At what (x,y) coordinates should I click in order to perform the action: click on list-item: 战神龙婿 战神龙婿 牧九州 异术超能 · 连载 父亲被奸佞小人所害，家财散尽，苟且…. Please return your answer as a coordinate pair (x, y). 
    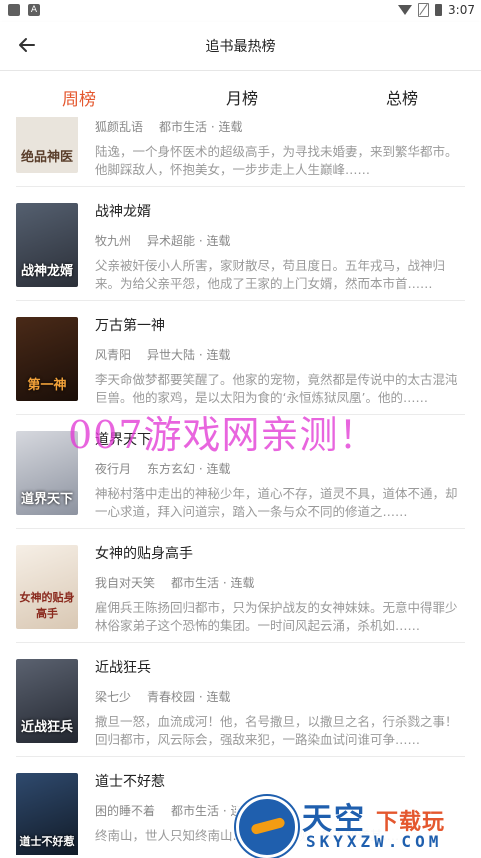
    Looking at the image, I should click on (240, 244).